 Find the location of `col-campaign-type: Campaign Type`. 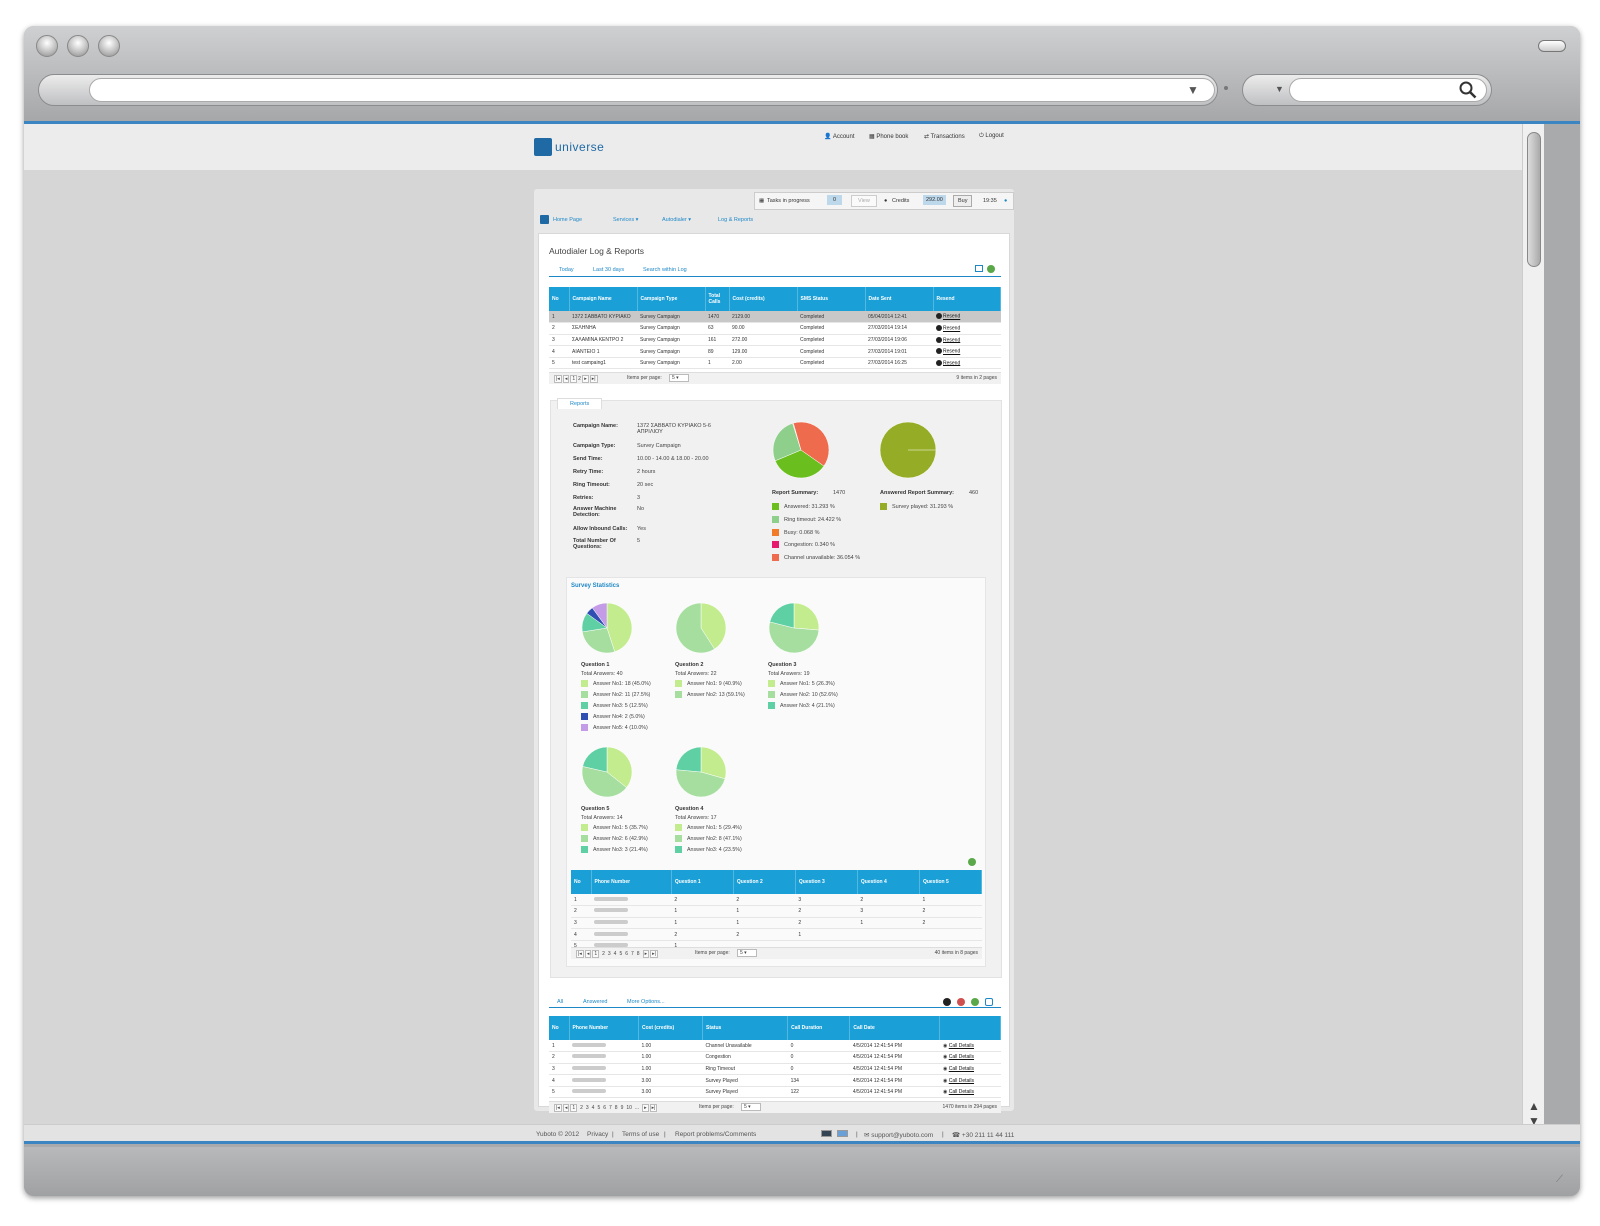

col-campaign-type: Campaign Type is located at coordinates (671, 299).